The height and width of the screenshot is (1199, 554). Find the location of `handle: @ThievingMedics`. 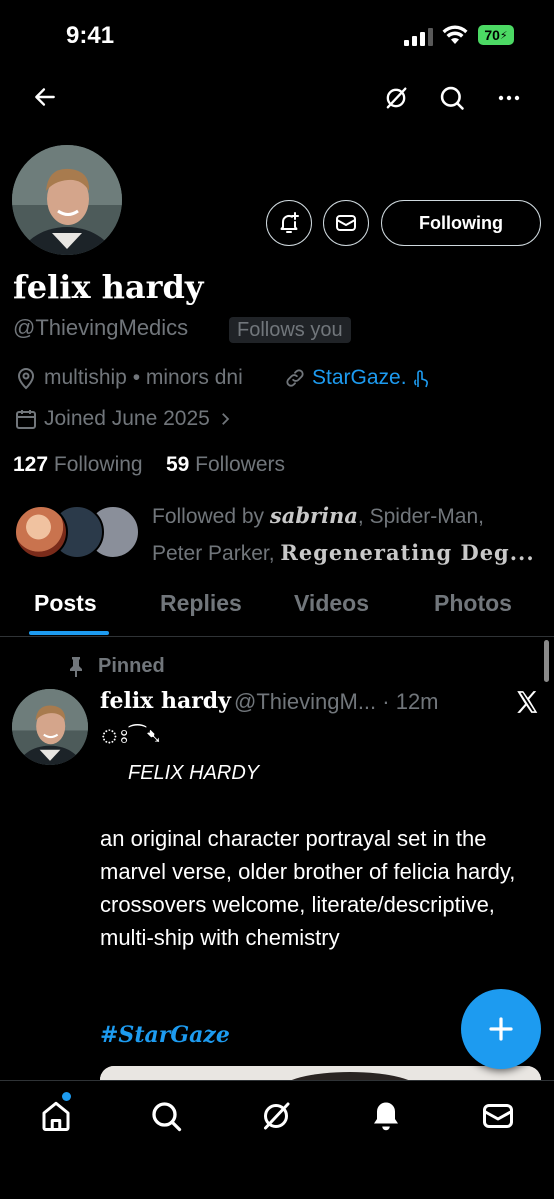

handle: @ThievingMedics is located at coordinates (101, 327).